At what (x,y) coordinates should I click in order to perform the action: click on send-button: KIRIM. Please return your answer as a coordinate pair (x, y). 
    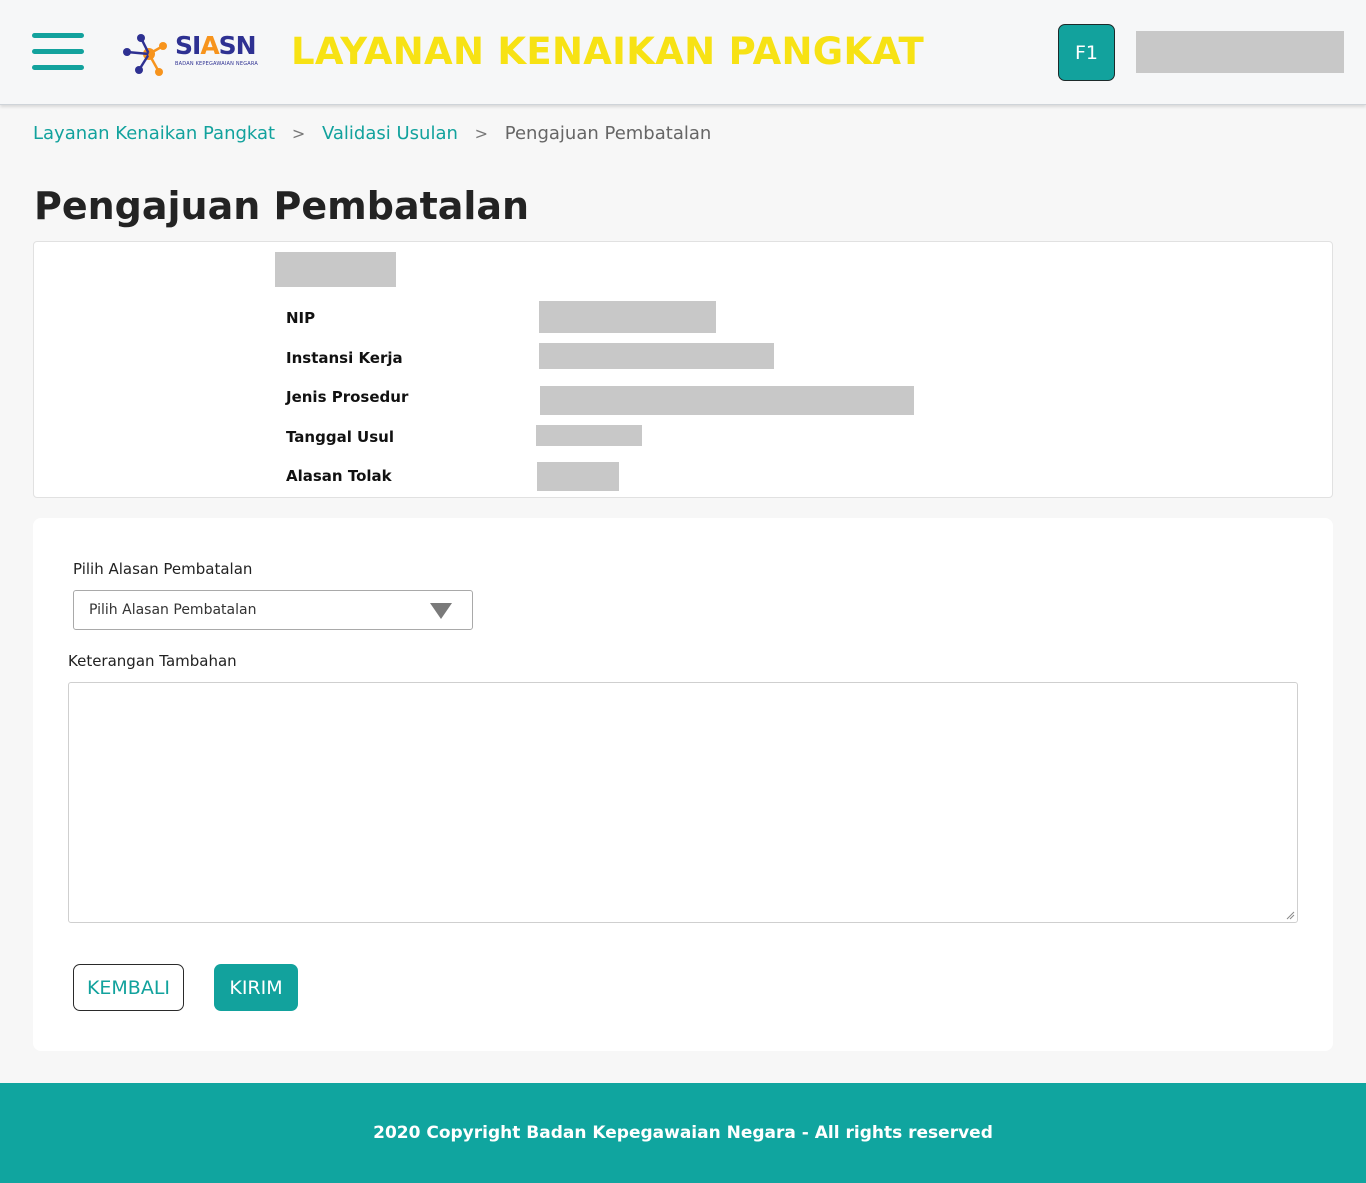
    Looking at the image, I should click on (256, 987).